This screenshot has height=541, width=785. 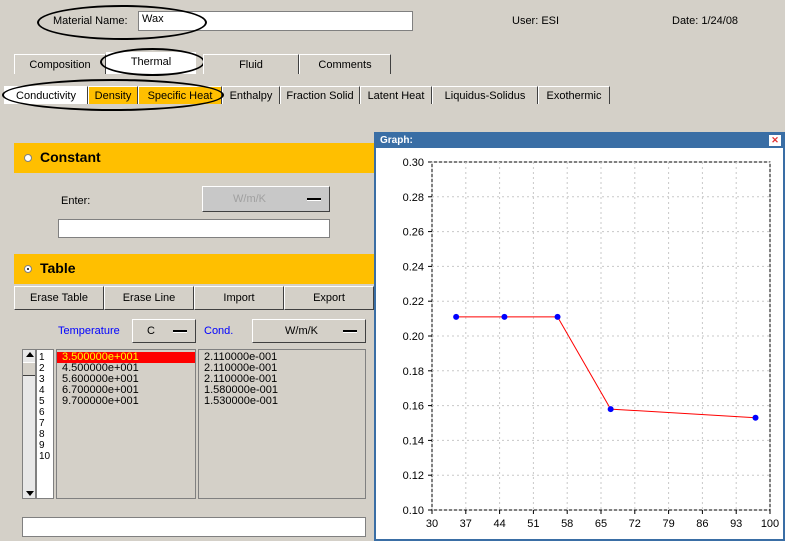 I want to click on x-tick-label: 44, so click(x=499, y=524).